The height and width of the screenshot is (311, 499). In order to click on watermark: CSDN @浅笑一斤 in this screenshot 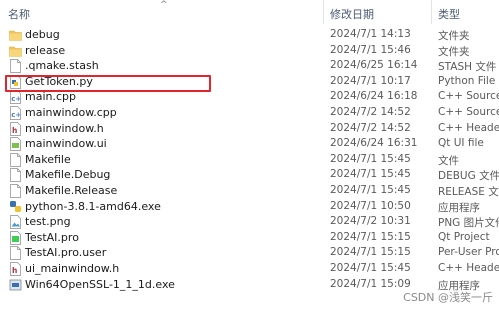, I will do `click(448, 297)`.